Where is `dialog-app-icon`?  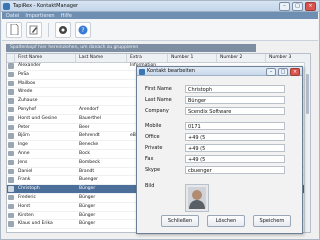
dialog-app-icon is located at coordinates (142, 71).